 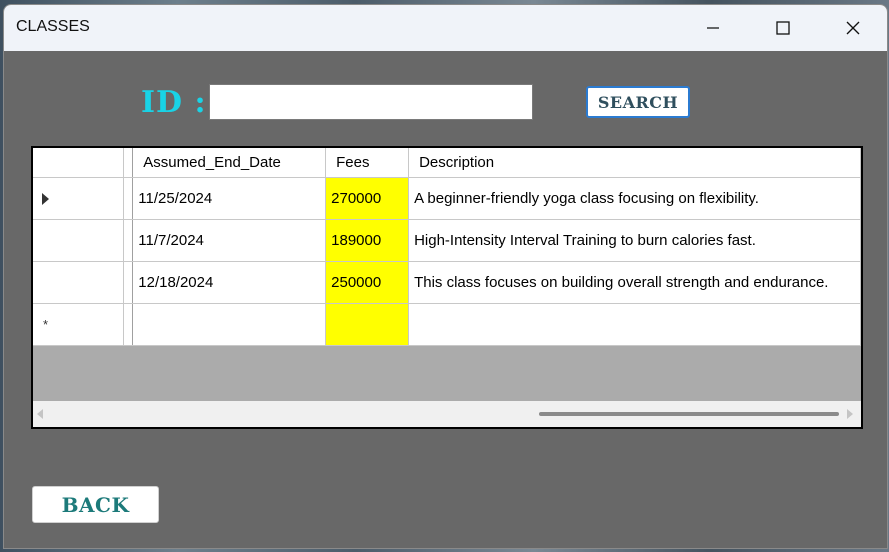 What do you see at coordinates (638, 102) in the screenshot?
I see `search-button: SEARCH` at bounding box center [638, 102].